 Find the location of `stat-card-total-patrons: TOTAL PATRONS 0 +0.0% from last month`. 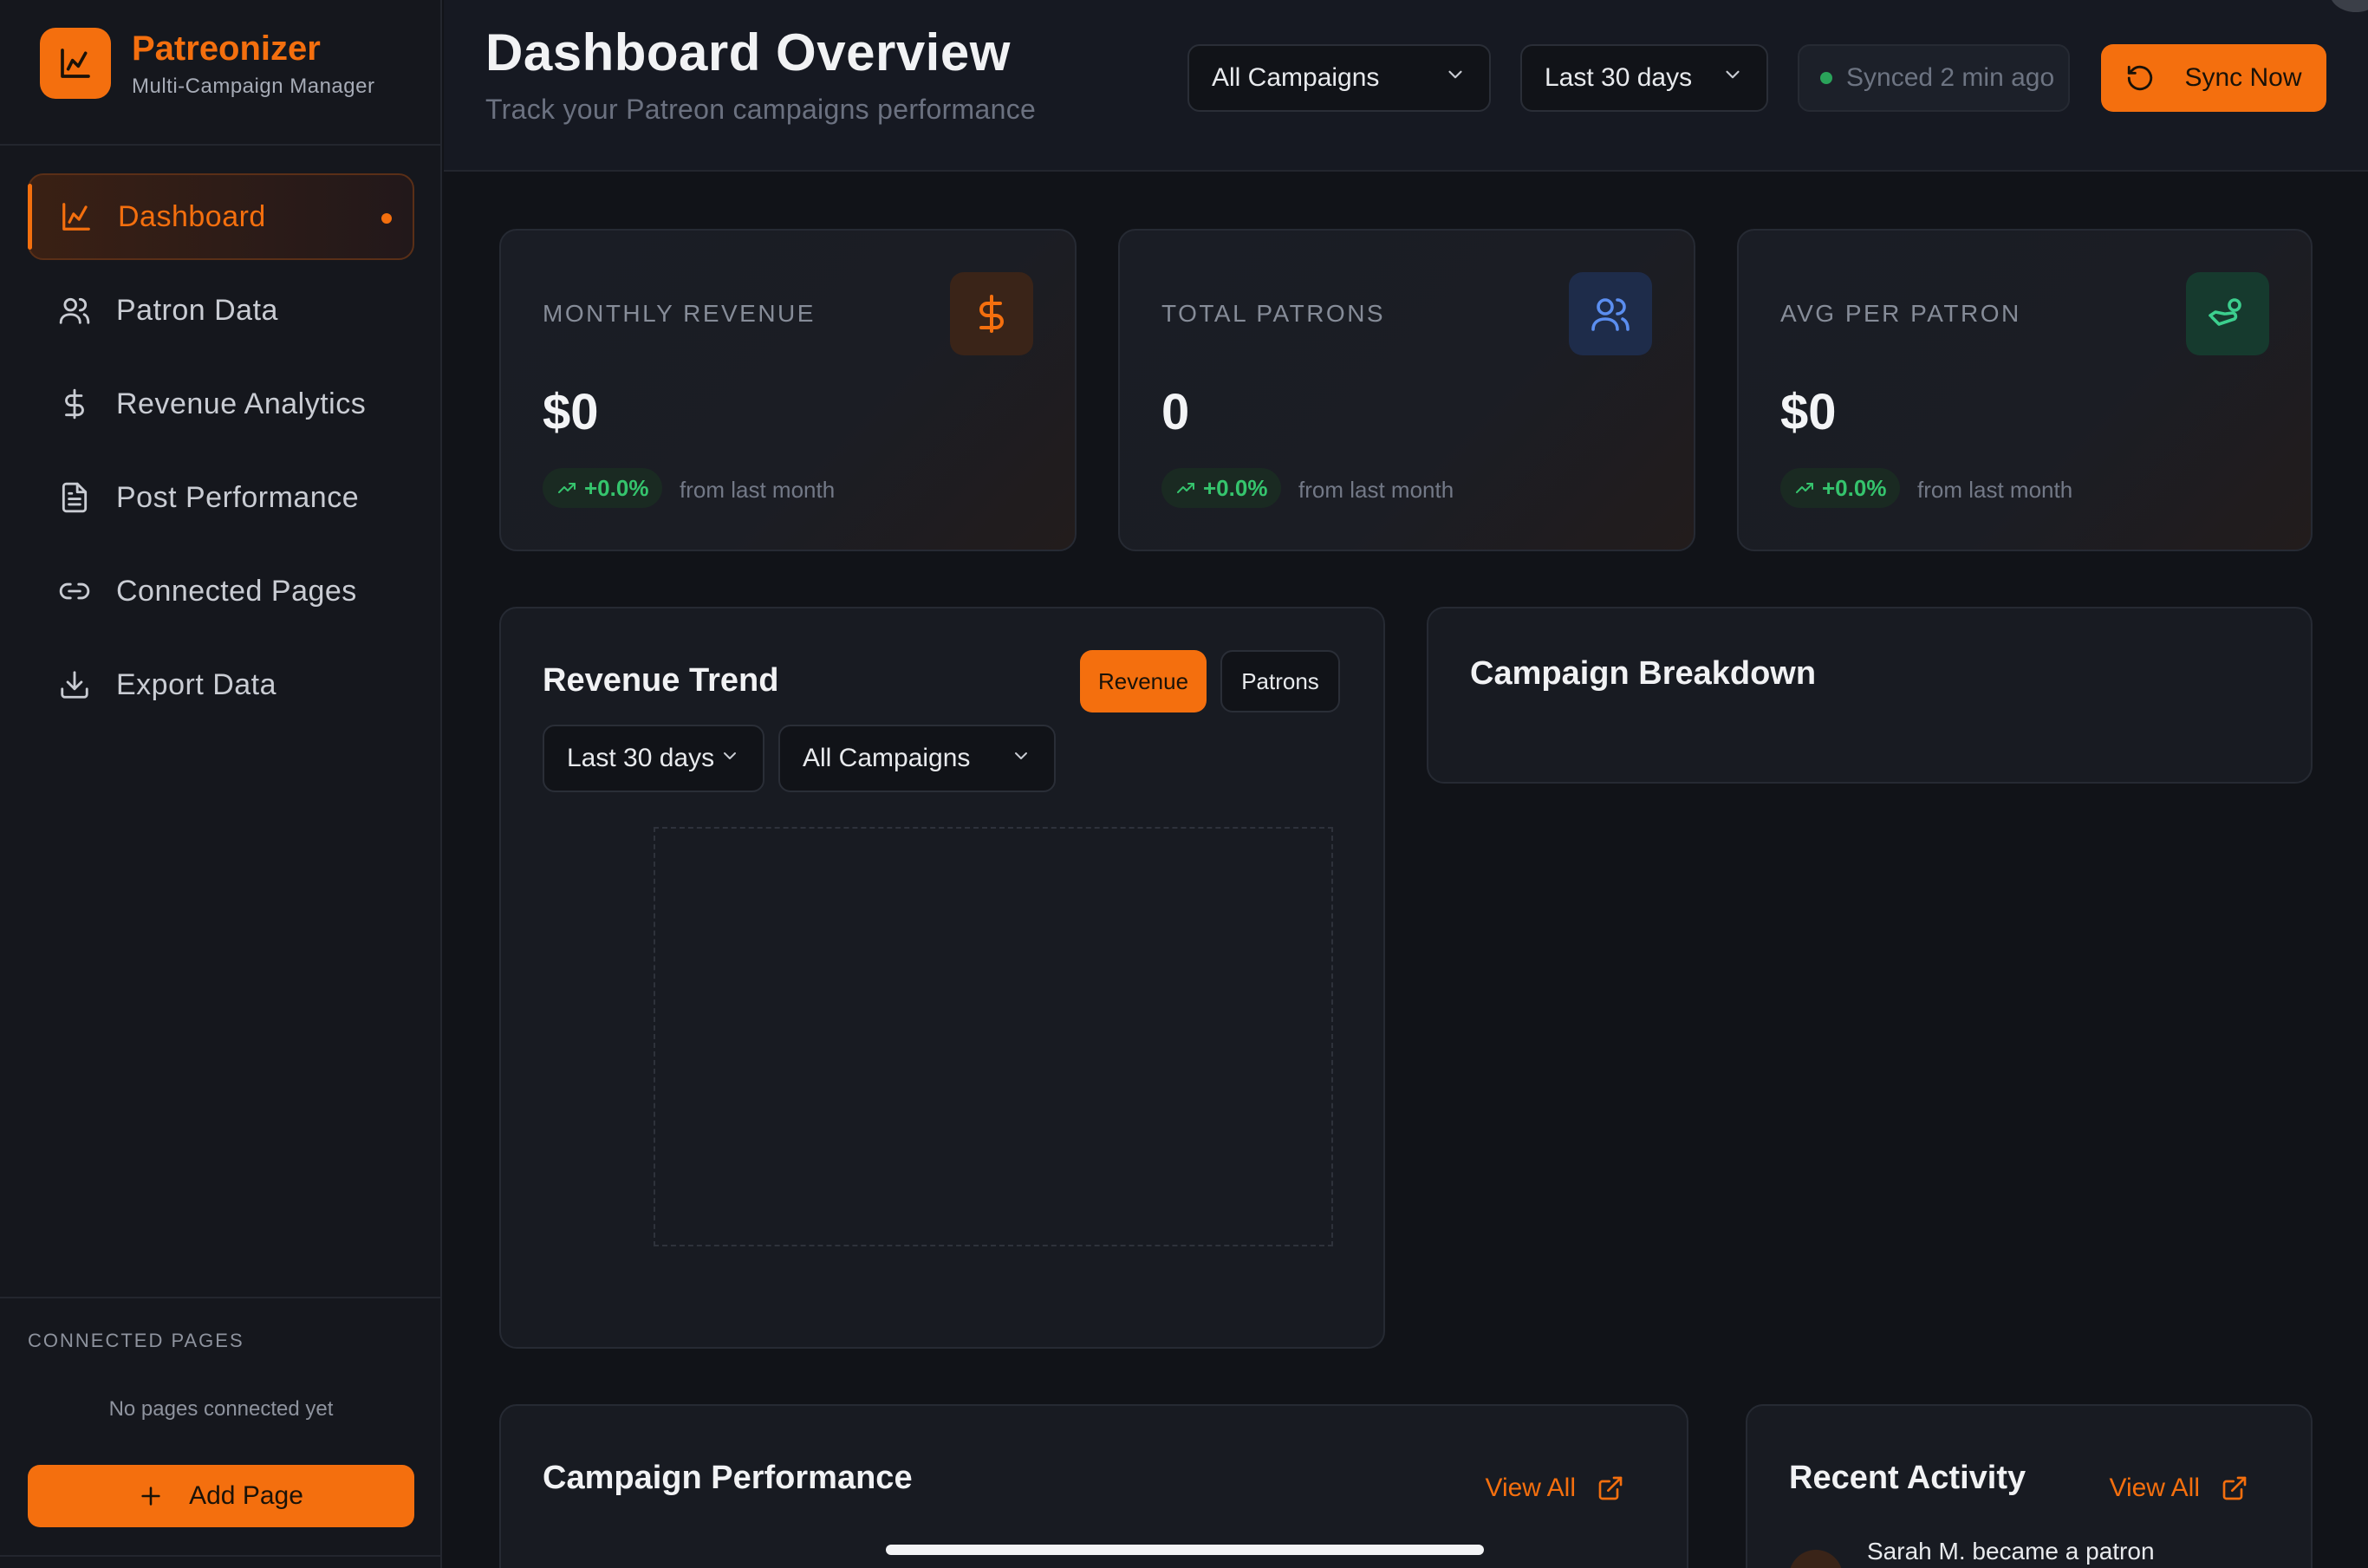

stat-card-total-patrons: TOTAL PATRONS 0 +0.0% from last month is located at coordinates (1406, 390).